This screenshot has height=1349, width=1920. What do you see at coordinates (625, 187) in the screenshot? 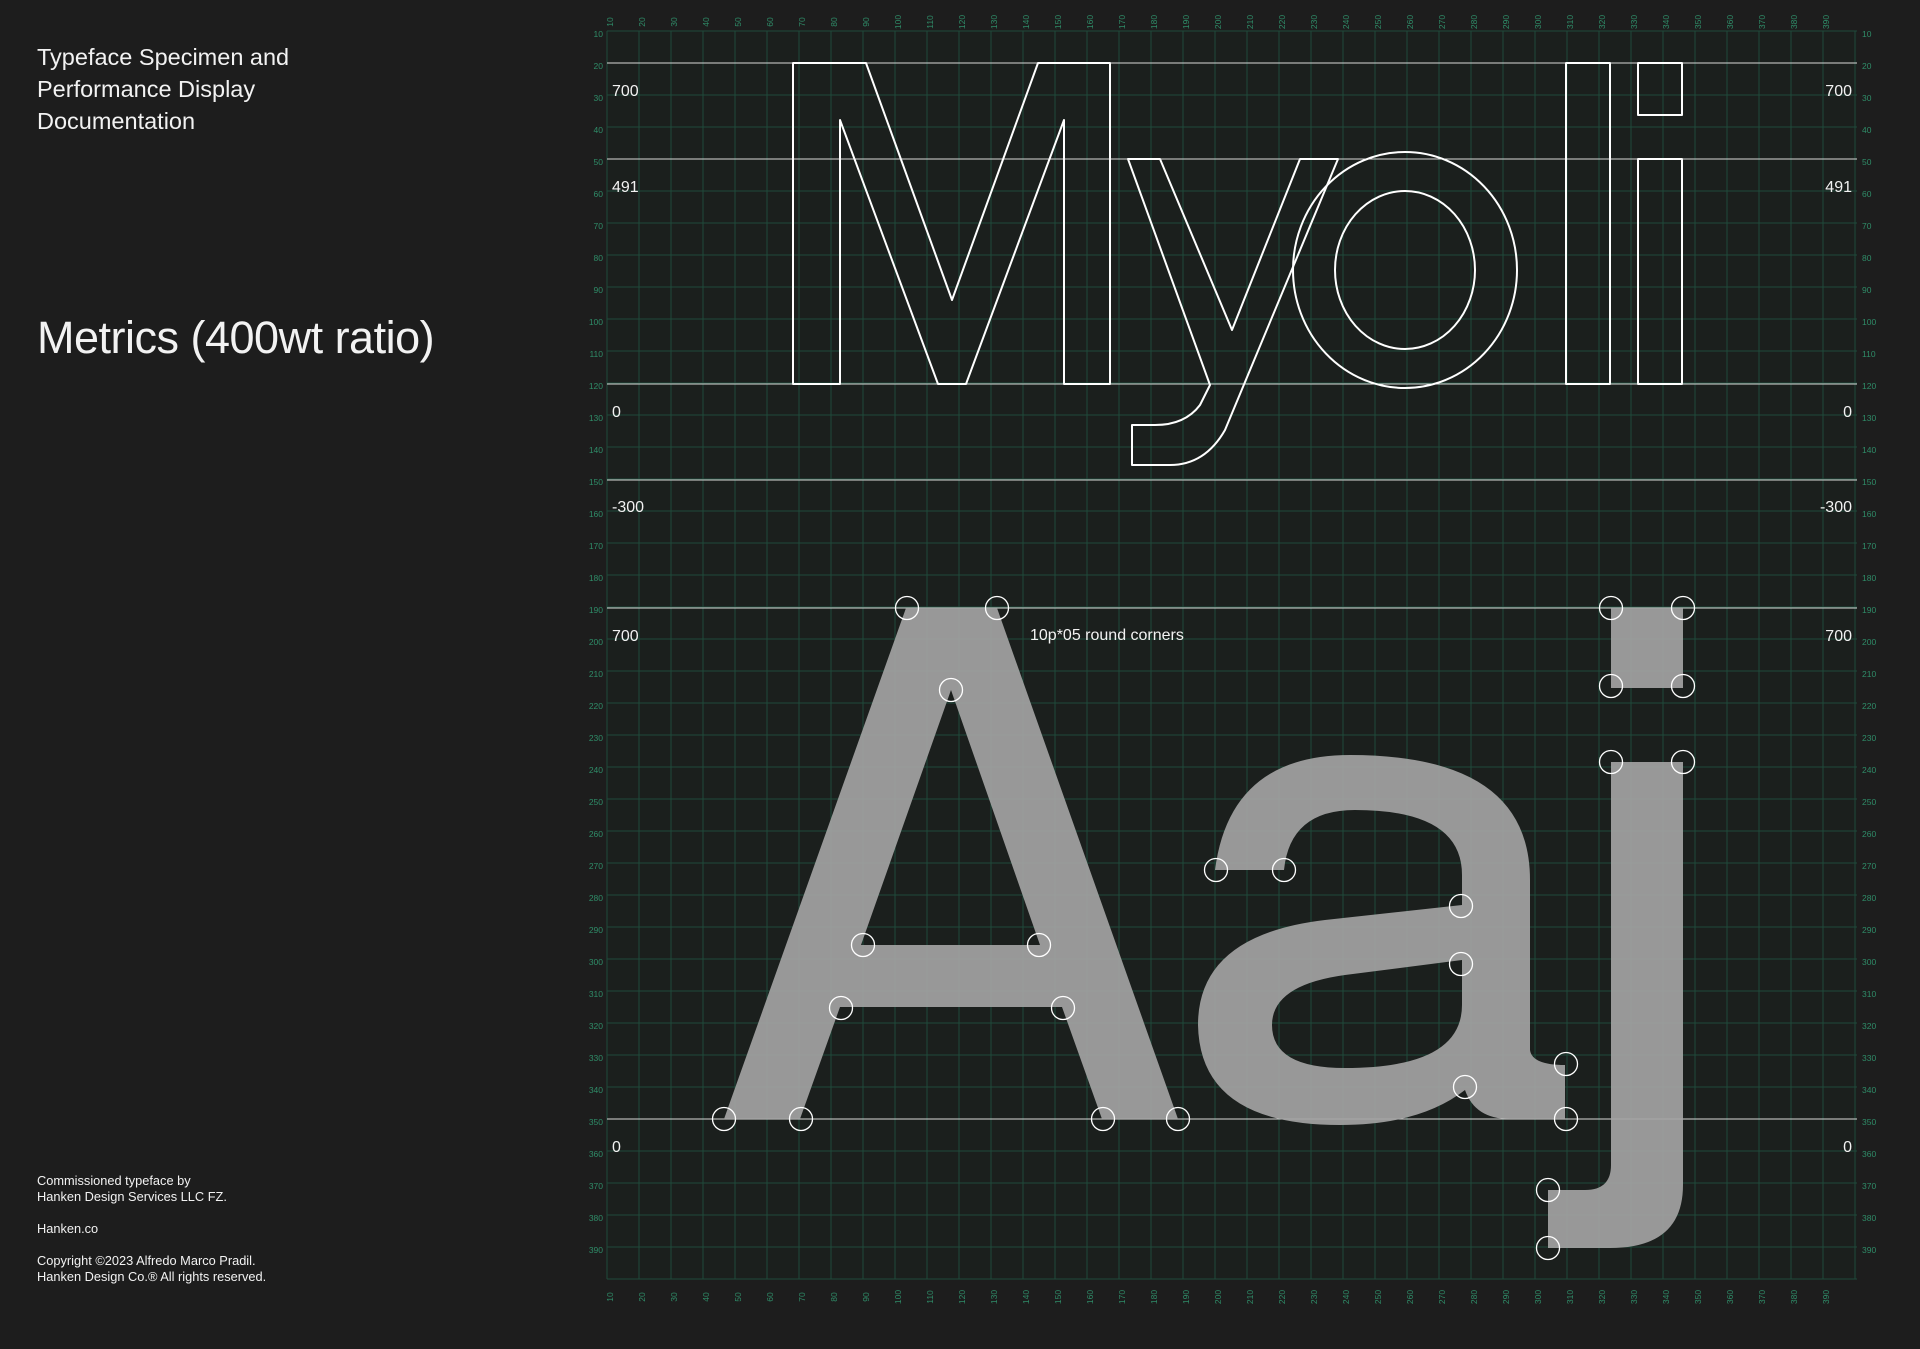
I see `outline-label-491-left: 491` at bounding box center [625, 187].